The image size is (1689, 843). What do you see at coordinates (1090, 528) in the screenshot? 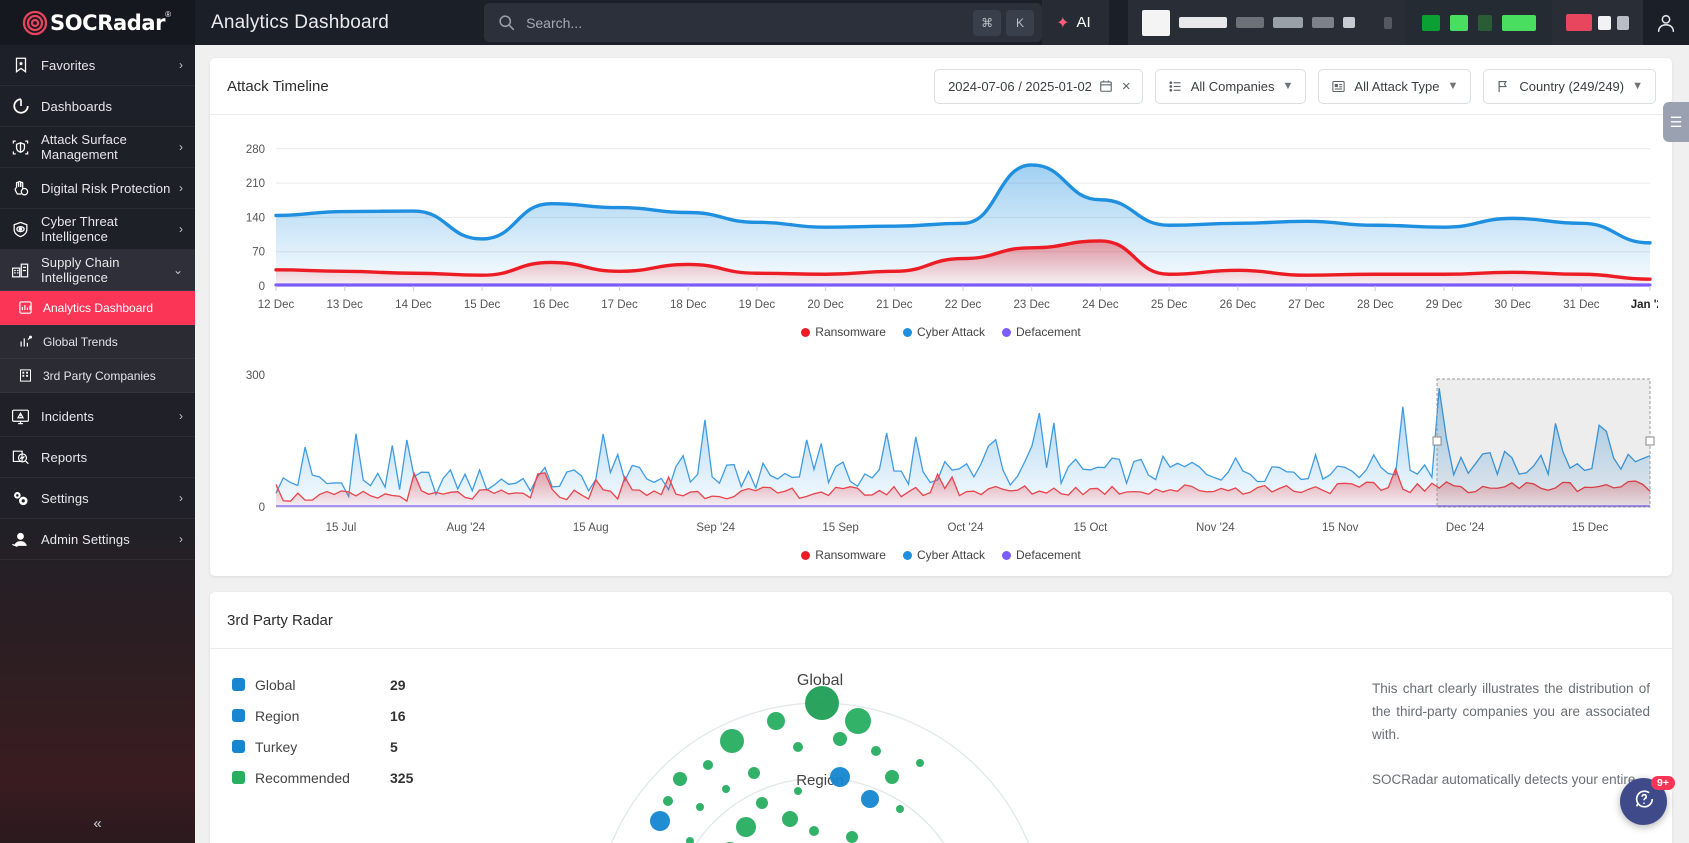
I see `svg-text: 15 Oct` at bounding box center [1090, 528].